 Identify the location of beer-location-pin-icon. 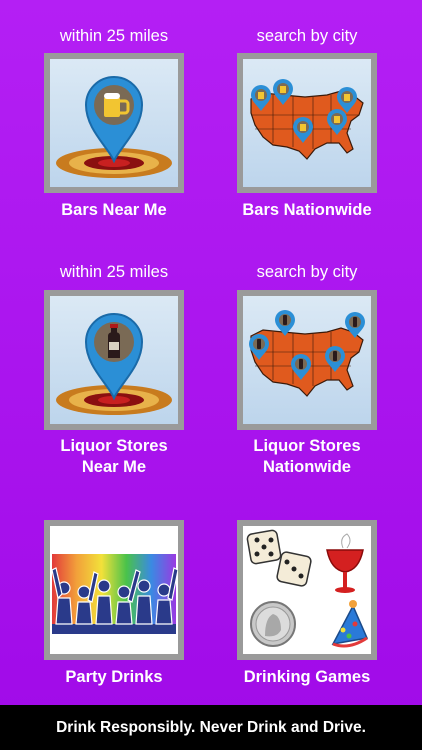
(114, 127).